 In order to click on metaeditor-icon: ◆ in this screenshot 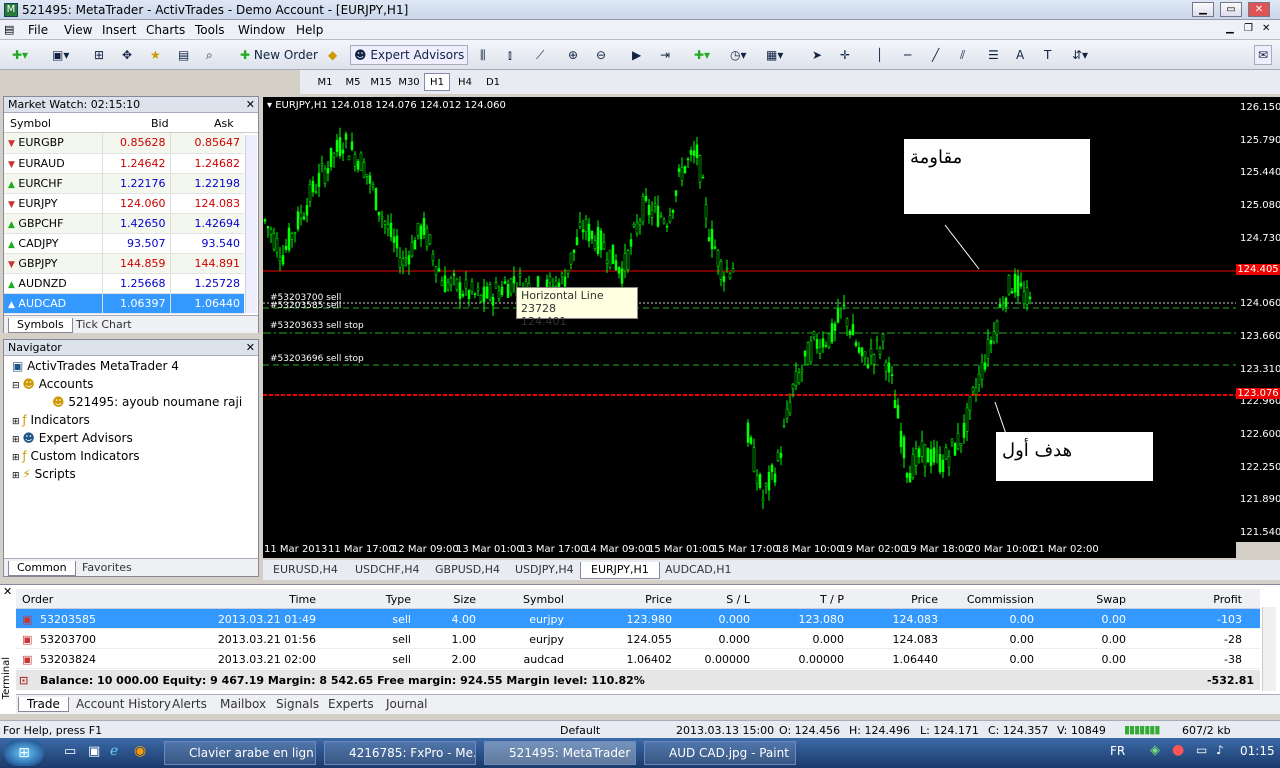, I will do `click(332, 55)`.